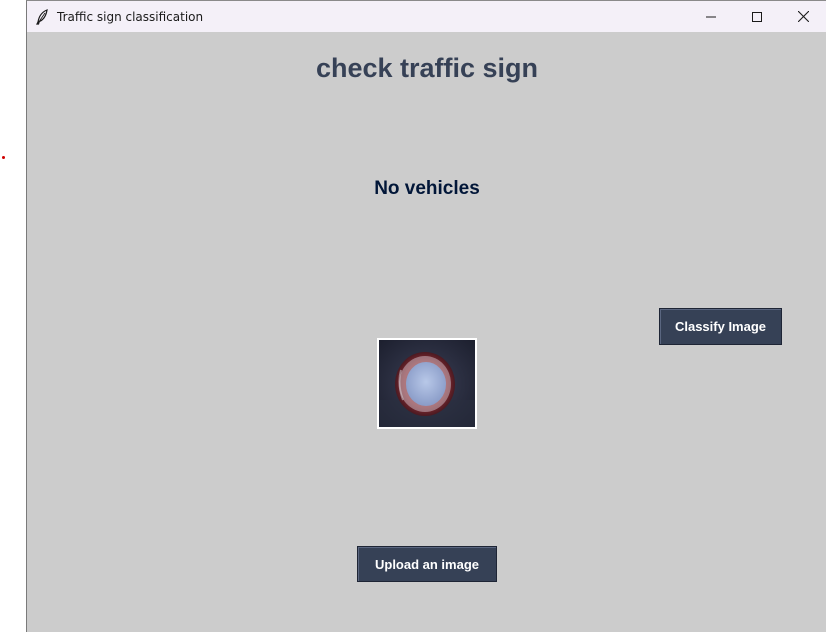 Image resolution: width=826 pixels, height=634 pixels. I want to click on minimize-icon, so click(711, 16).